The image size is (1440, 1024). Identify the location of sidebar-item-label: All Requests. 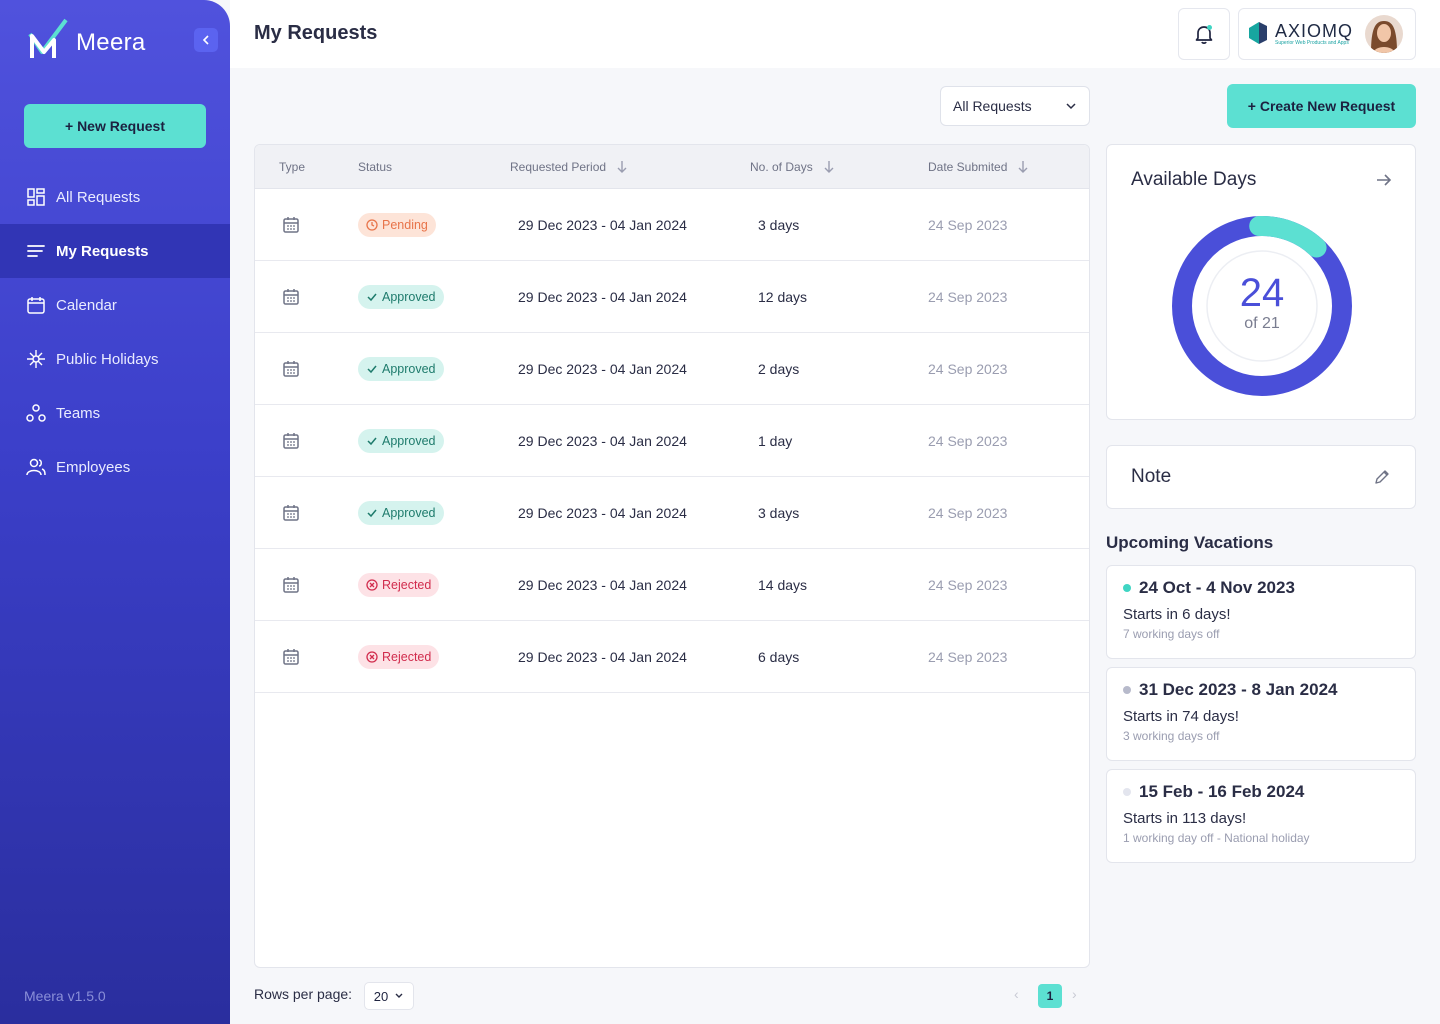
(98, 197).